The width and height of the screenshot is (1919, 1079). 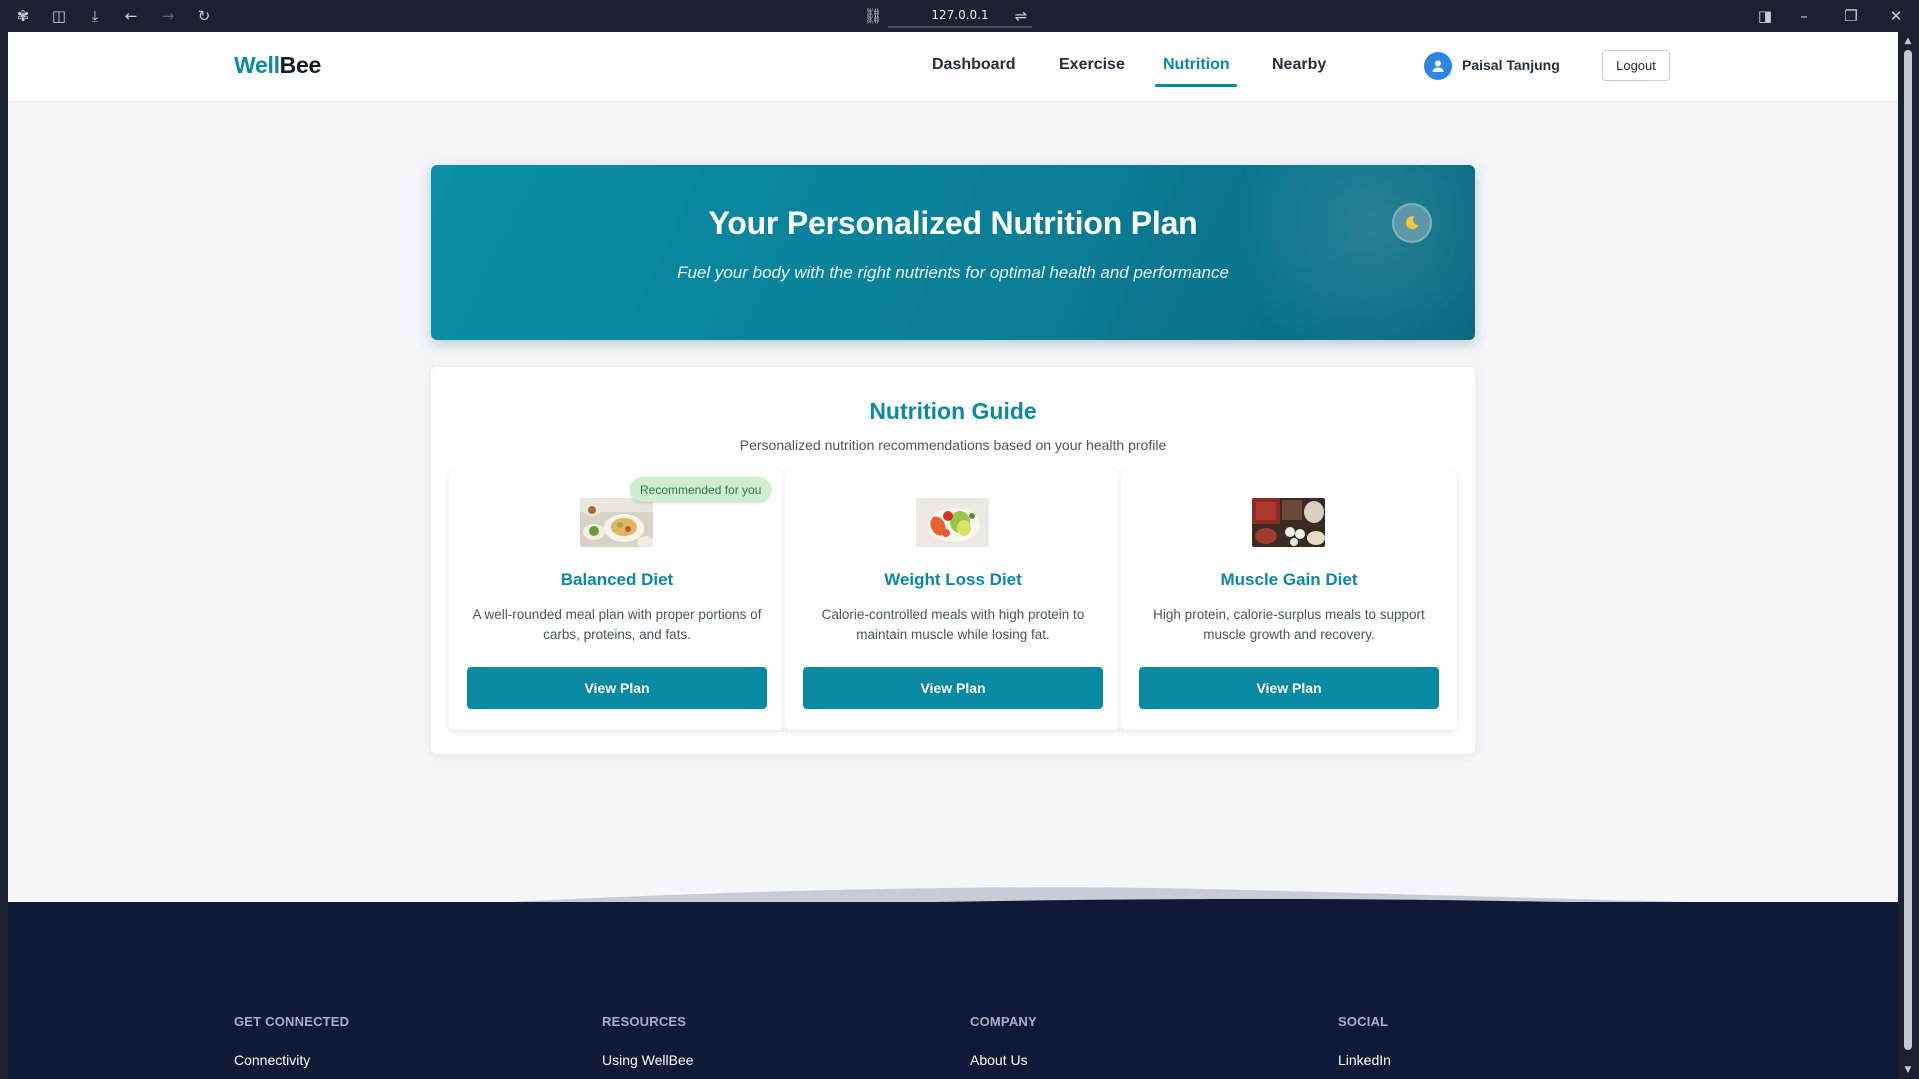 I want to click on card-title: Muscle Gain Diet, so click(x=1289, y=579).